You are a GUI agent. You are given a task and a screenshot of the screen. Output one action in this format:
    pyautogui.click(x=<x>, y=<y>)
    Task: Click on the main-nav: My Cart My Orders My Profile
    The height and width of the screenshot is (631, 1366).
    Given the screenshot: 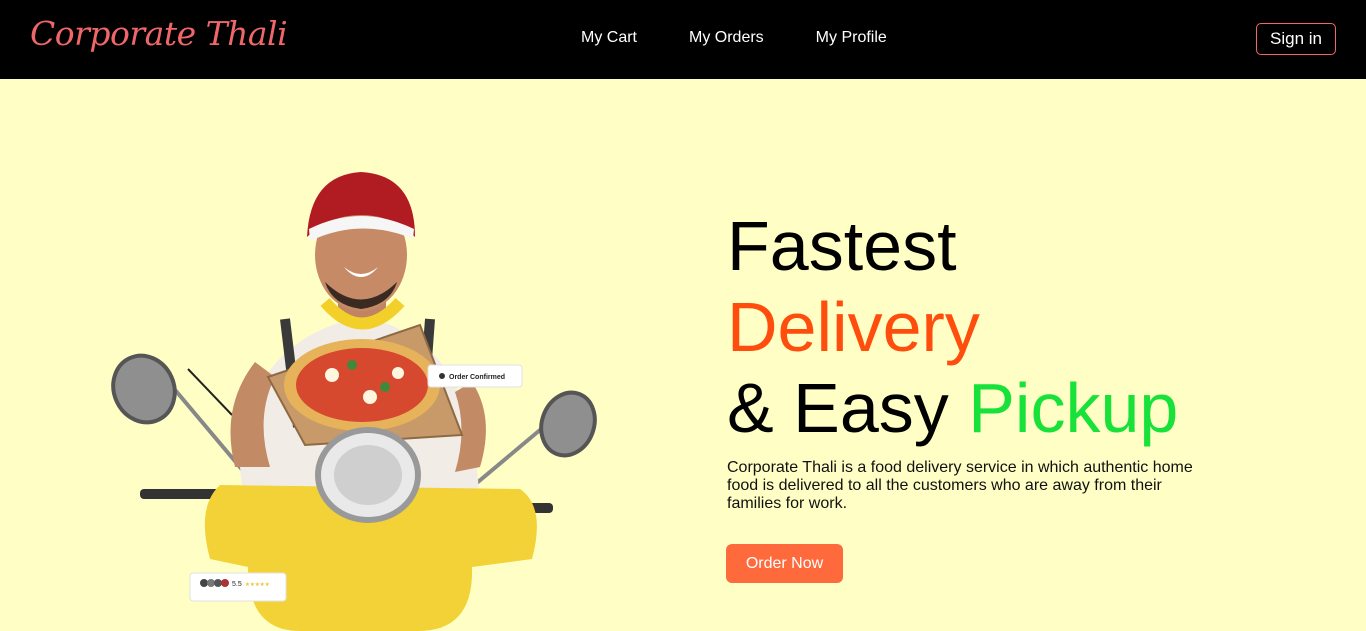 What is the action you would take?
    pyautogui.click(x=734, y=38)
    